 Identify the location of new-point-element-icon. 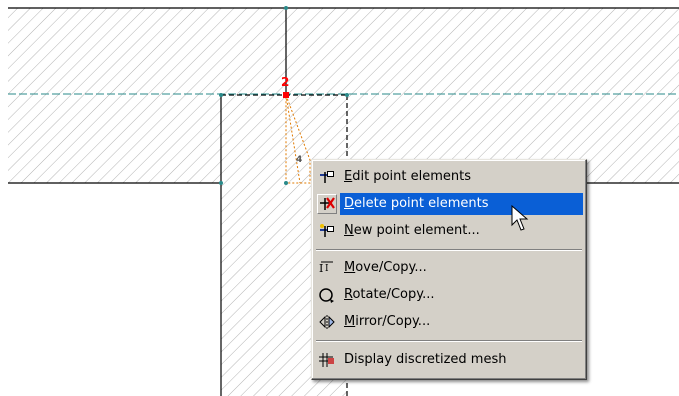
(327, 231).